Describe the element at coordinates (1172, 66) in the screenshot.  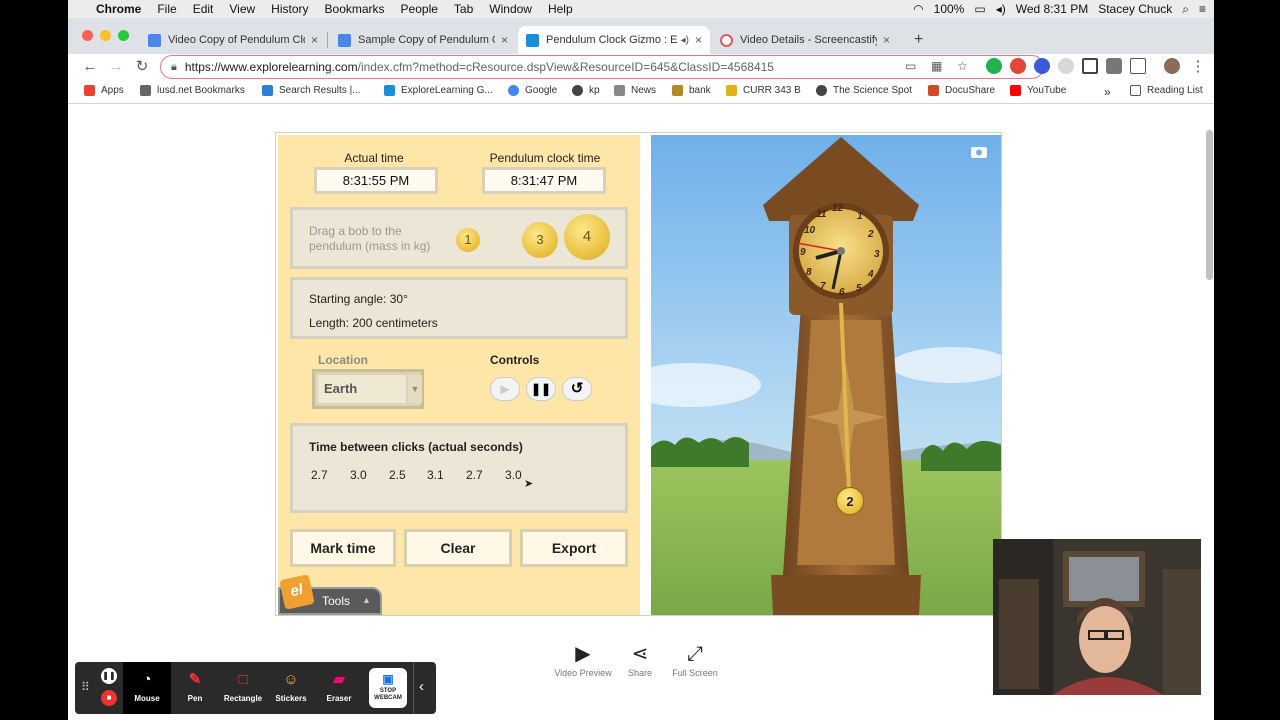
I see `profile-avatar` at that location.